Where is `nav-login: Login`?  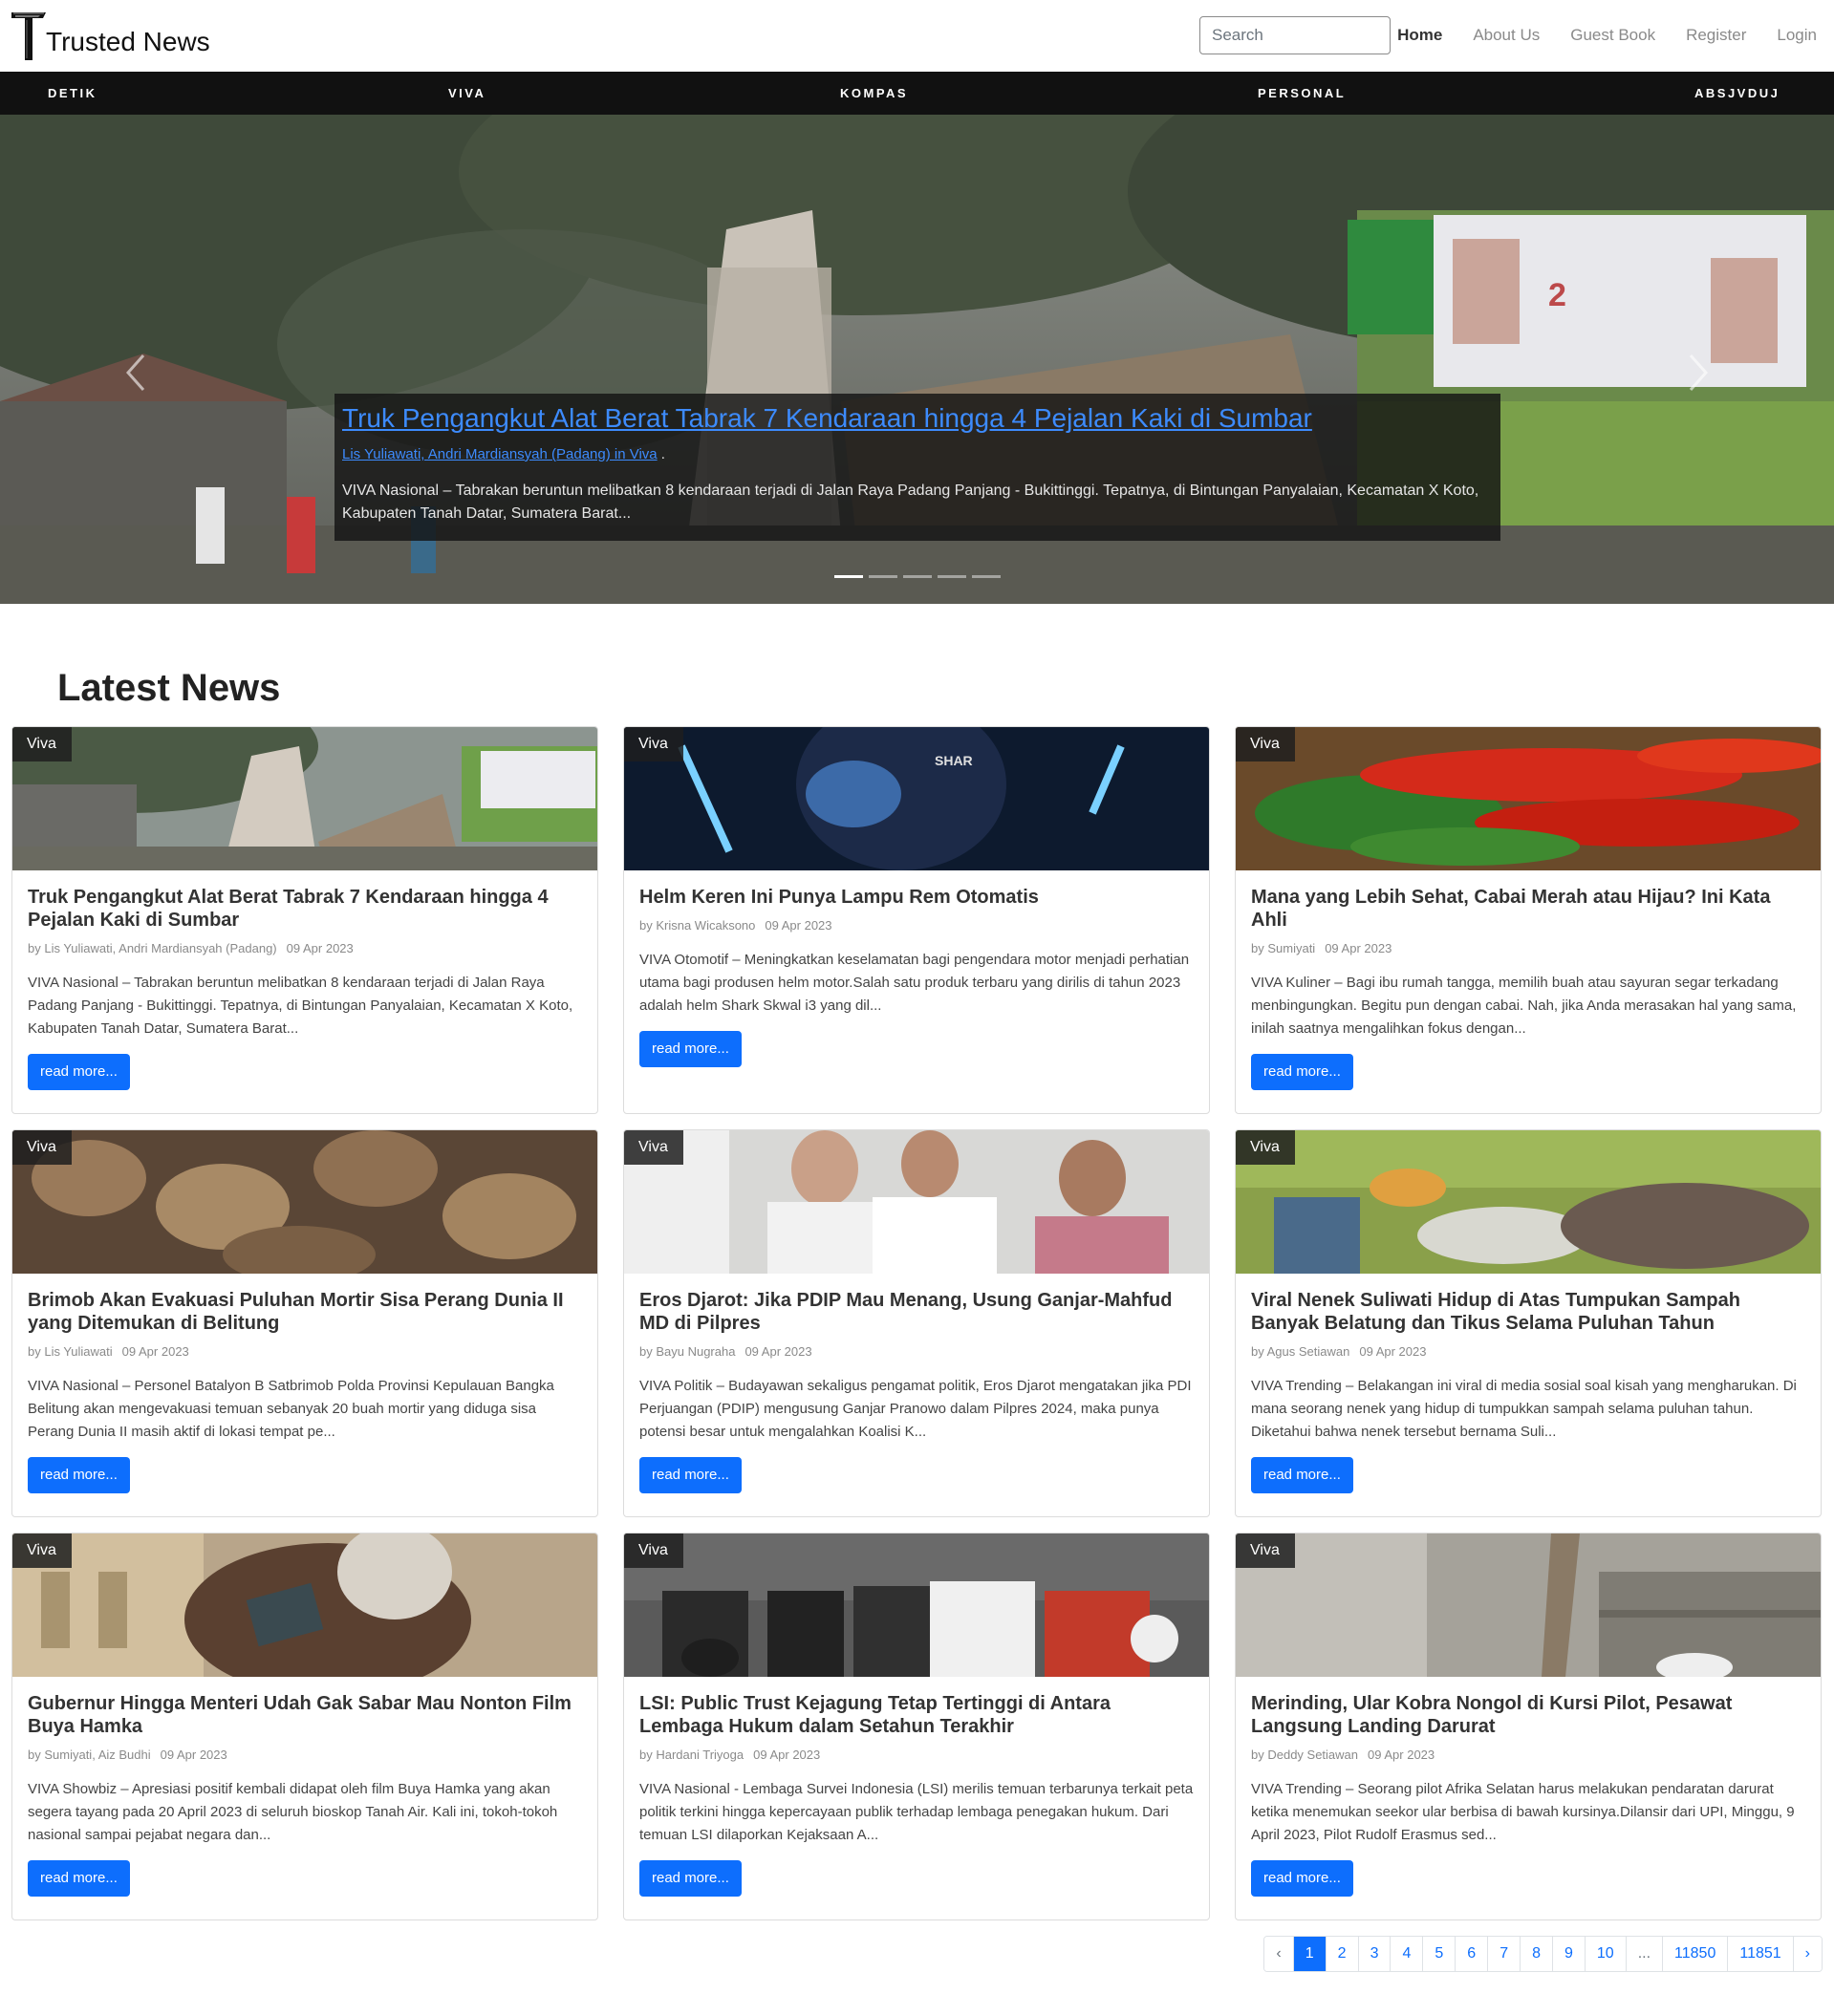 nav-login: Login is located at coordinates (1797, 35).